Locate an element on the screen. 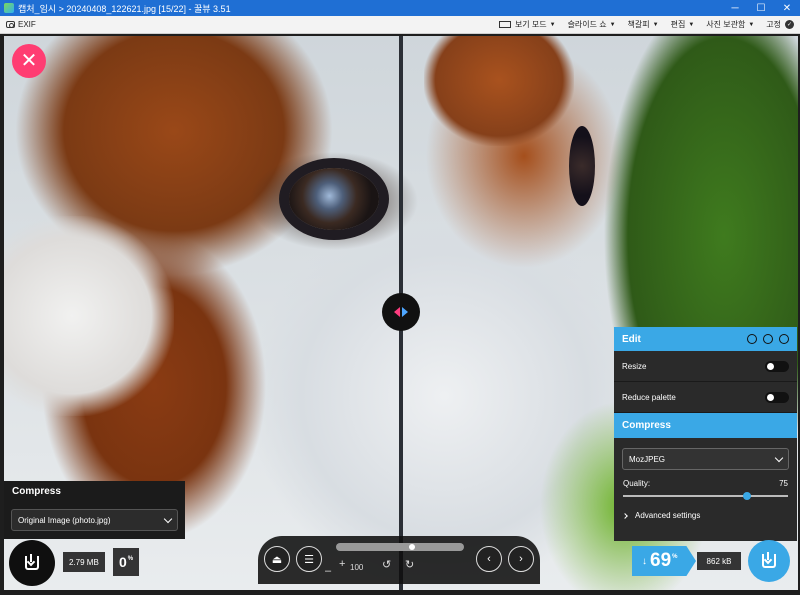  menu-photo-archive-label: 사진 보관함 is located at coordinates (726, 24).